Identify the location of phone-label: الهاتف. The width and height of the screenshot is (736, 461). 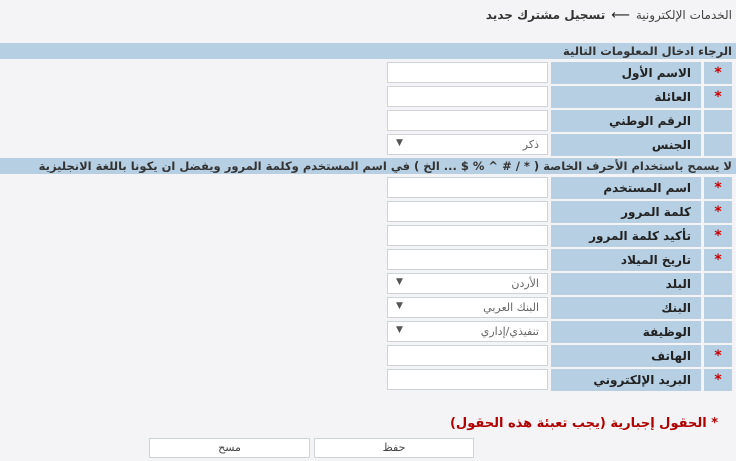
(626, 356).